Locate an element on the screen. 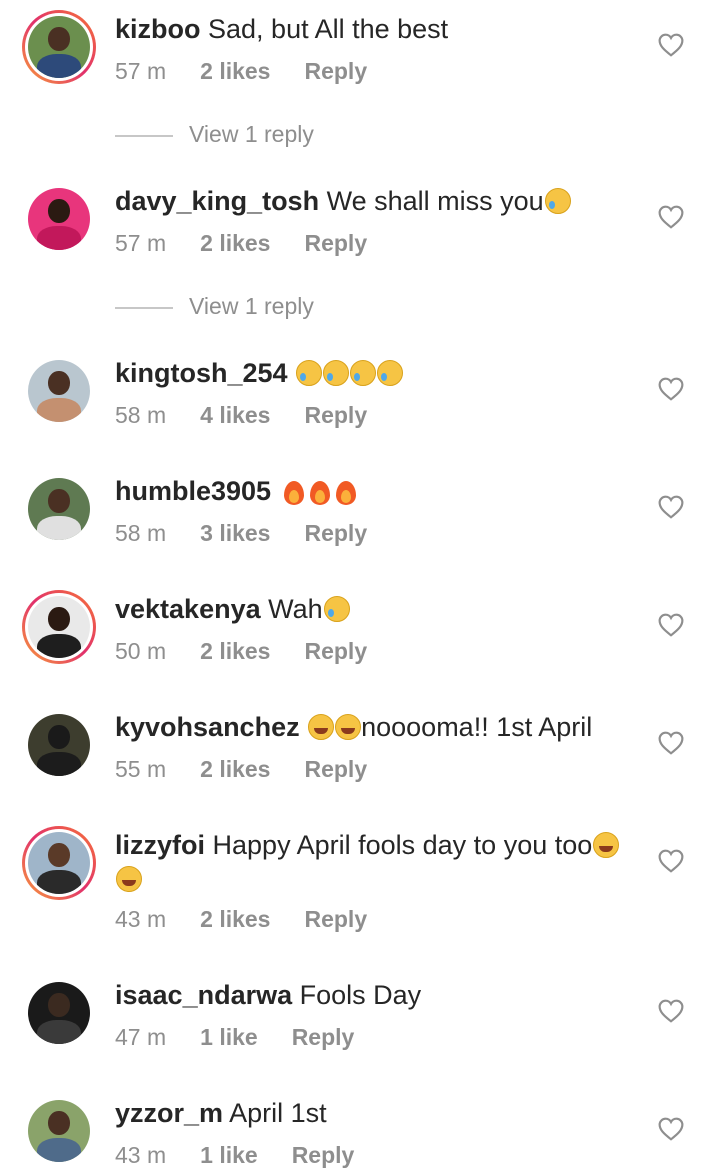 Image resolution: width=720 pixels, height=1169 pixels. comment-text-line: kingtosh_254 is located at coordinates (259, 373).